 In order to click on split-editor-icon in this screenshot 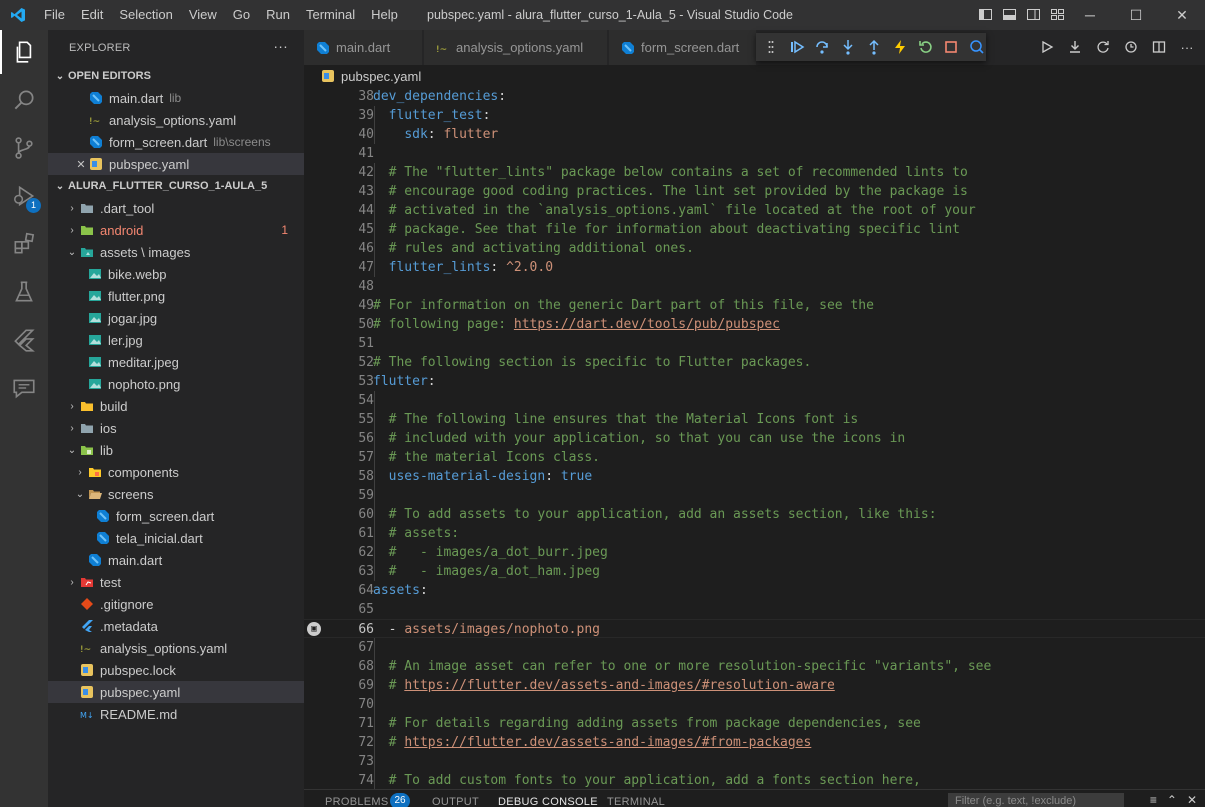, I will do `click(1159, 47)`.